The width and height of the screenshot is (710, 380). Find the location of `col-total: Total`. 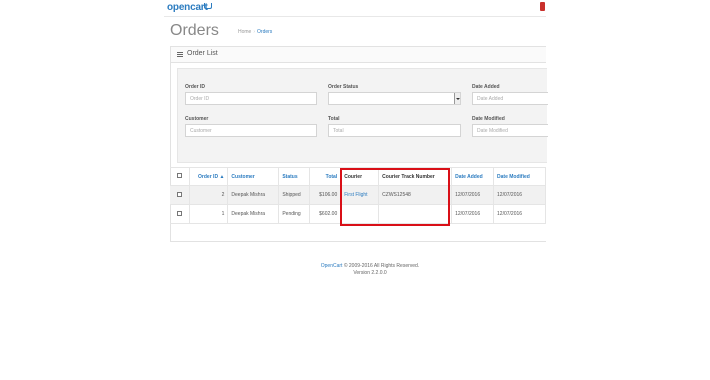

col-total: Total is located at coordinates (325, 176).